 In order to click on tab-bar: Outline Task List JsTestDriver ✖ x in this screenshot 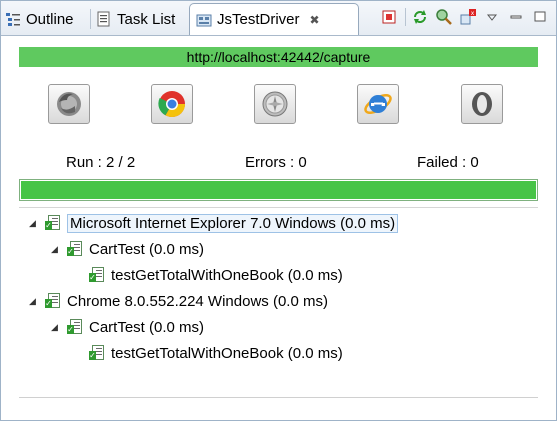, I will do `click(278, 18)`.